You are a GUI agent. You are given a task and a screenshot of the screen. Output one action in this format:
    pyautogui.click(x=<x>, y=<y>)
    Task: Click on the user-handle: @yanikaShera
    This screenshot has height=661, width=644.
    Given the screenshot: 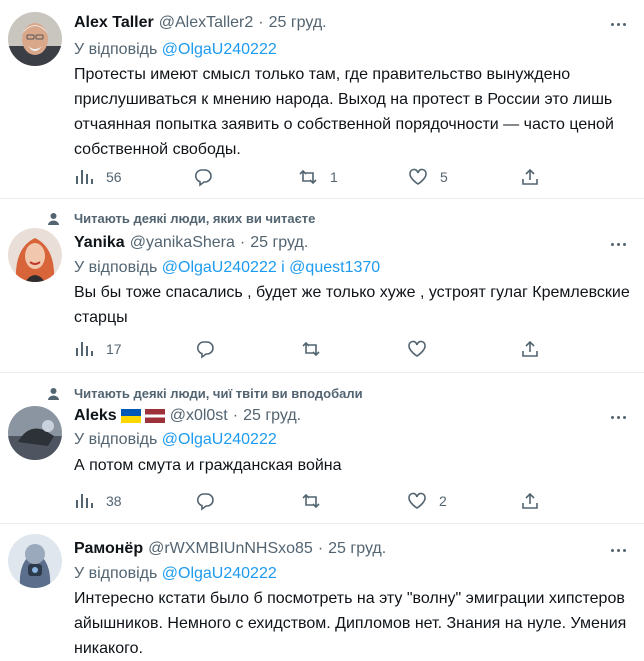 What is the action you would take?
    pyautogui.click(x=182, y=243)
    